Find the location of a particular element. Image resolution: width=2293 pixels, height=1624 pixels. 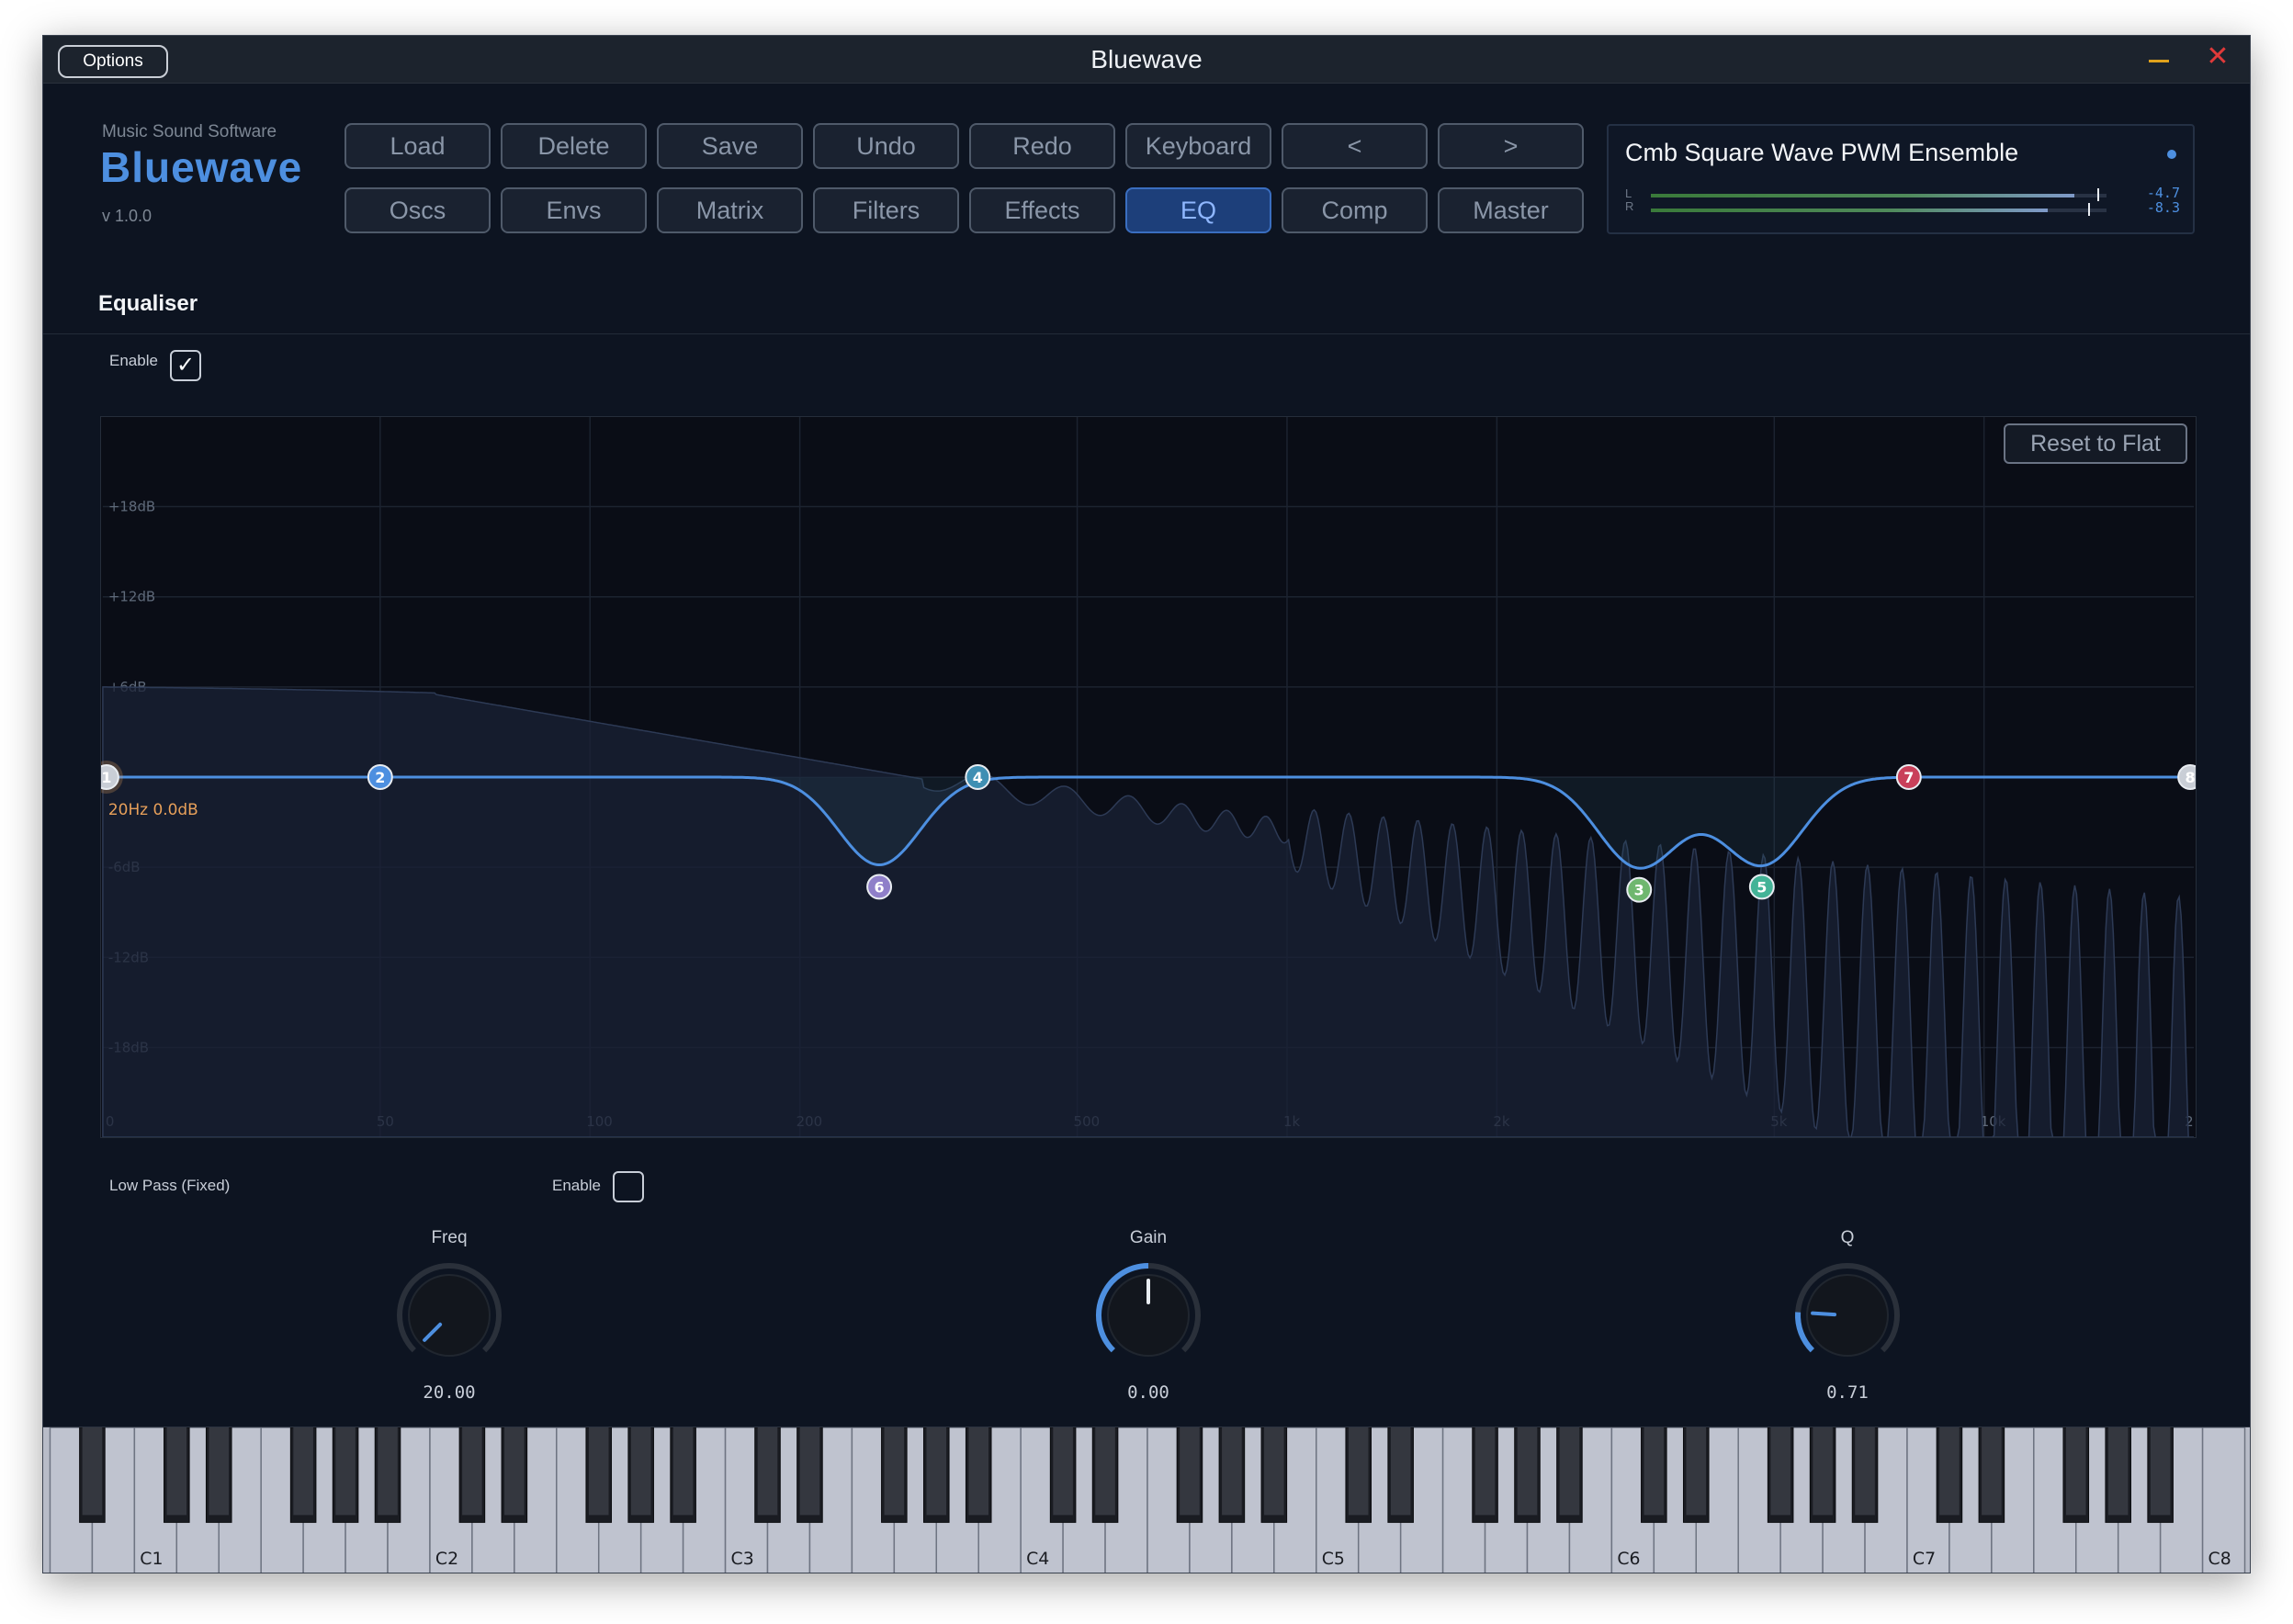

octave-label: C6 is located at coordinates (1628, 1559).